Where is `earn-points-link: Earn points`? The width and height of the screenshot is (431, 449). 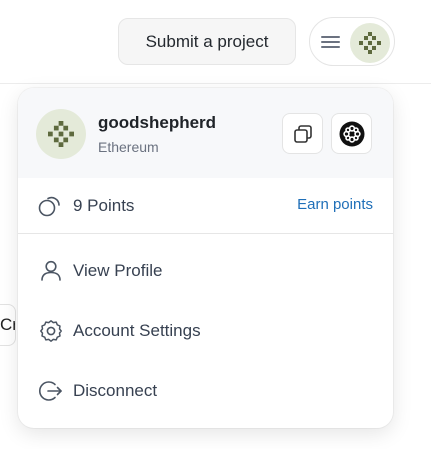 earn-points-link: Earn points is located at coordinates (335, 204).